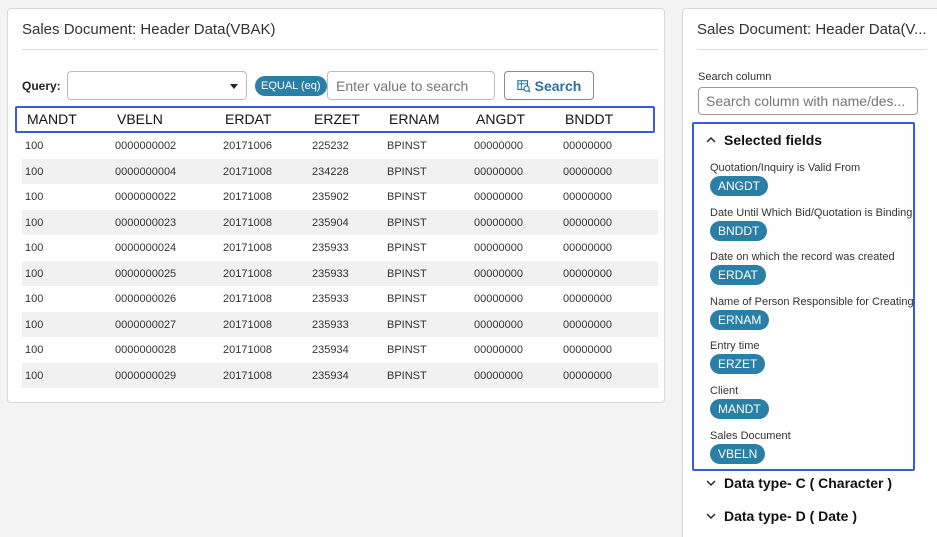 The width and height of the screenshot is (937, 537). I want to click on selected-field: Sales Document VBELN, so click(750, 447).